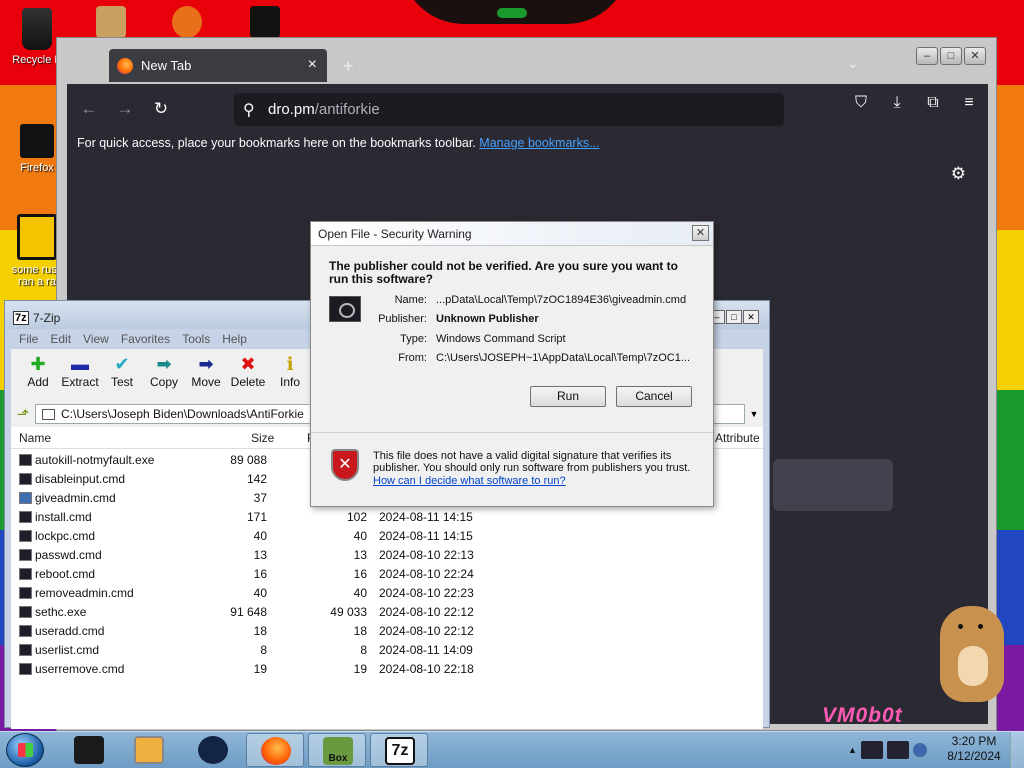  I want to click on taskbar-media-button, so click(149, 750).